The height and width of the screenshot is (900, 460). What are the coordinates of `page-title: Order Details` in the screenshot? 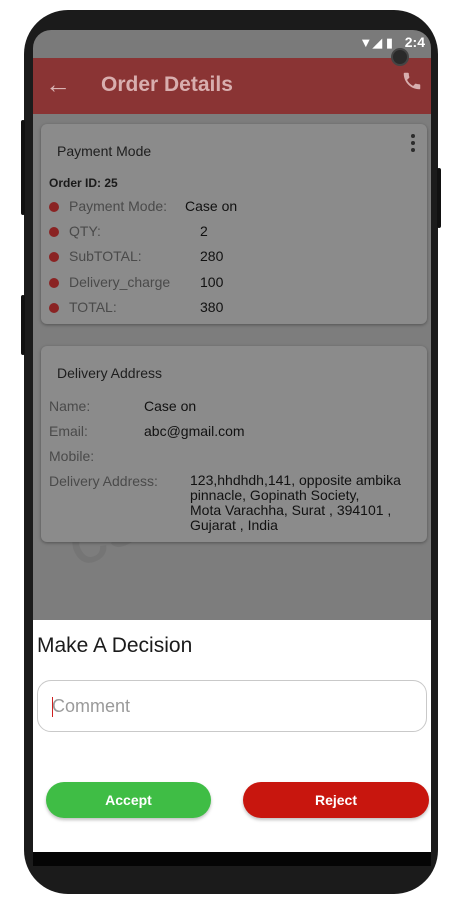 It's located at (167, 84).